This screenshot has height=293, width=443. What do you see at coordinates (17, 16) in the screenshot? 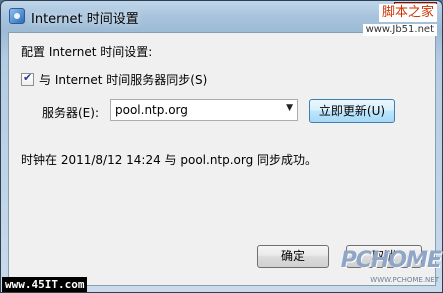
I see `app-clock-icon` at bounding box center [17, 16].